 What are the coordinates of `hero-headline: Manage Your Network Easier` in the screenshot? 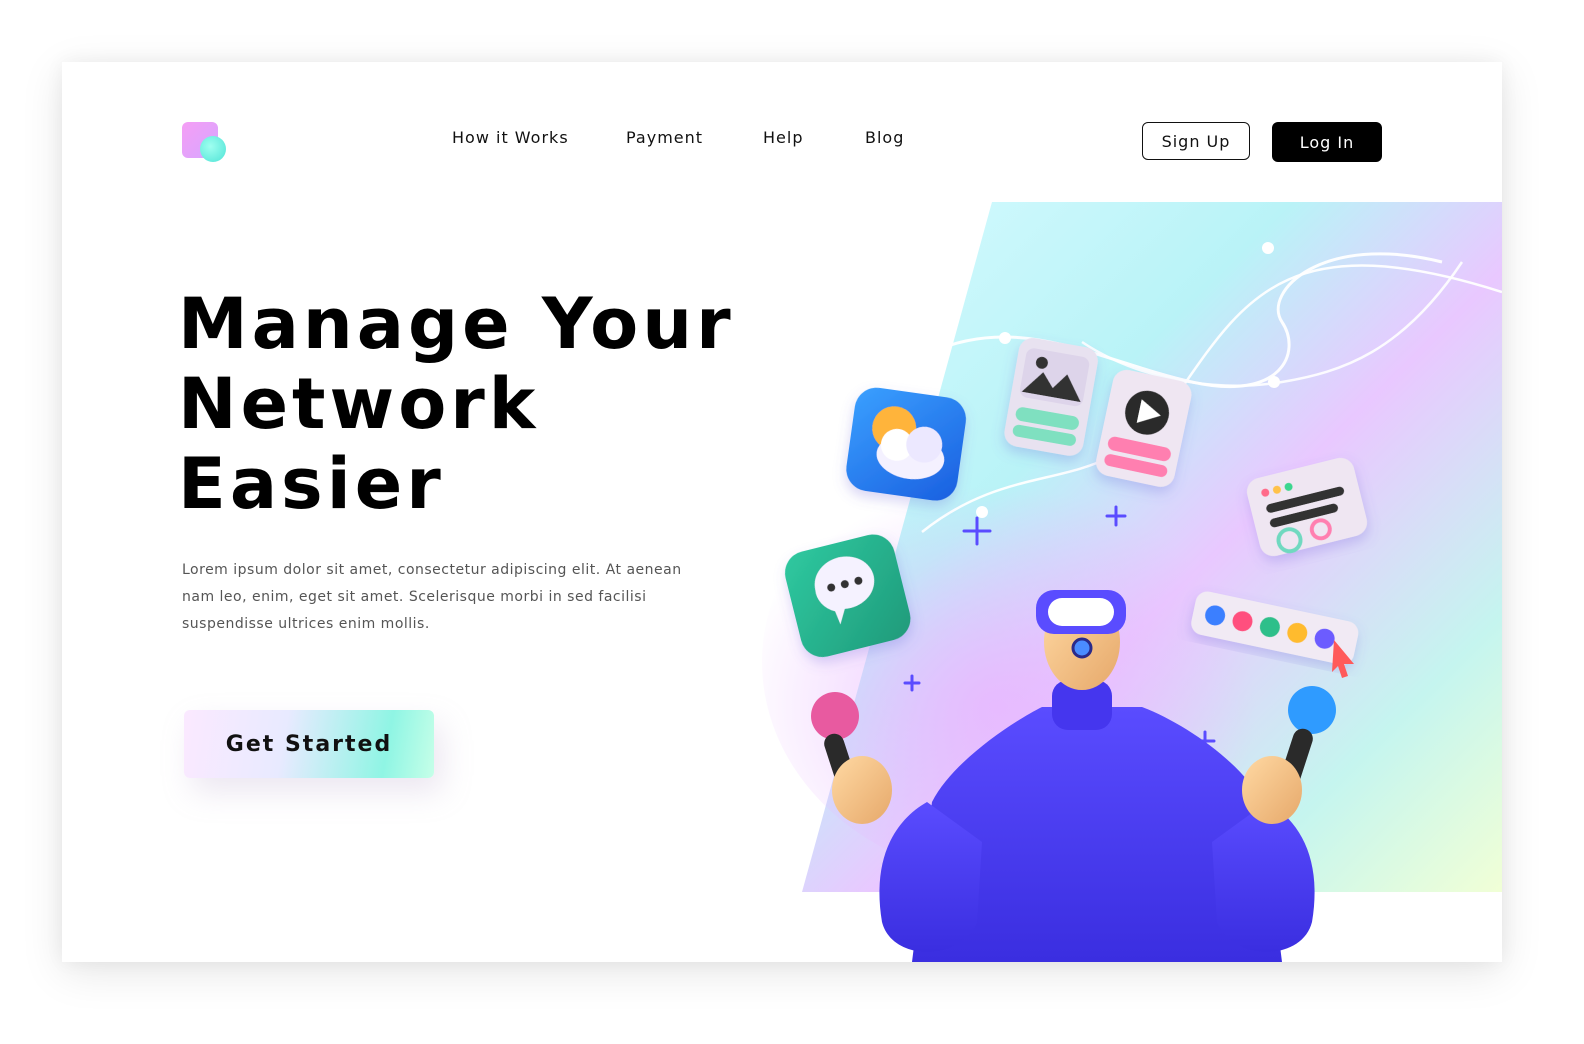 It's located at (458, 404).